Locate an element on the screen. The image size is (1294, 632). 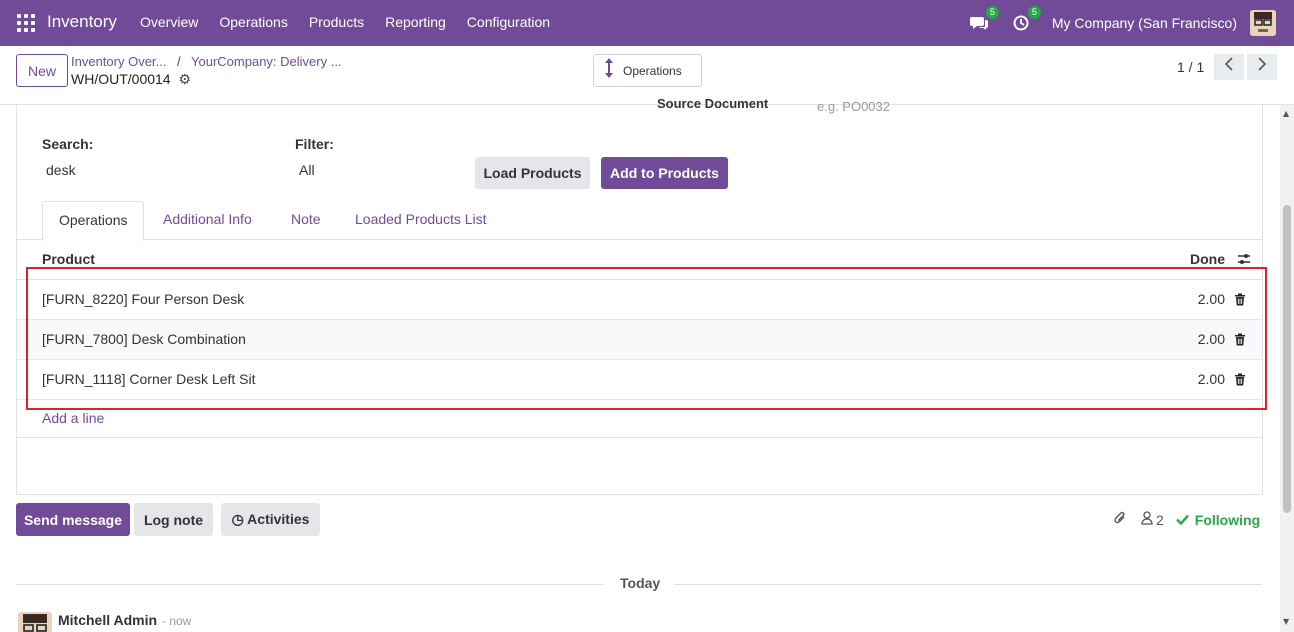
followers-icon is located at coordinates (1147, 519).